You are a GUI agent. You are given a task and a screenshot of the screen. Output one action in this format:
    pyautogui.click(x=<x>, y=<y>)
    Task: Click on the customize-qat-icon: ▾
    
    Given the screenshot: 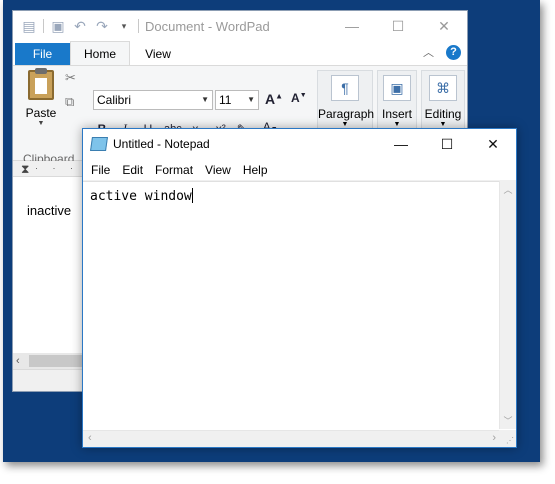 What is the action you would take?
    pyautogui.click(x=124, y=26)
    